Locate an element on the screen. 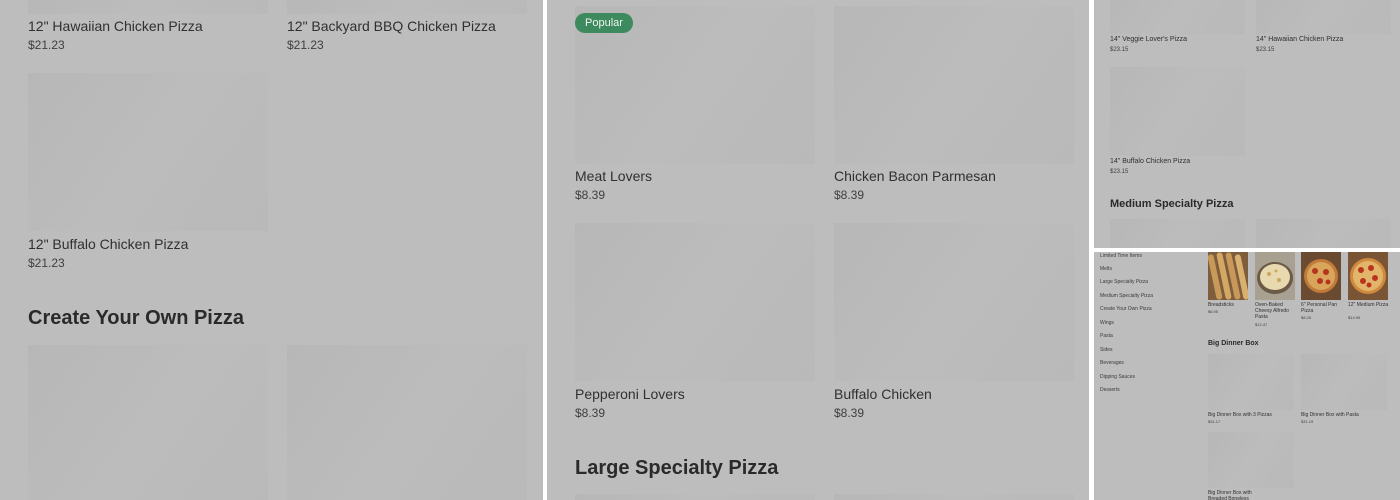 The image size is (1400, 500). menu-item-name: 12" Hawaiian Chicken Pizza is located at coordinates (115, 26).